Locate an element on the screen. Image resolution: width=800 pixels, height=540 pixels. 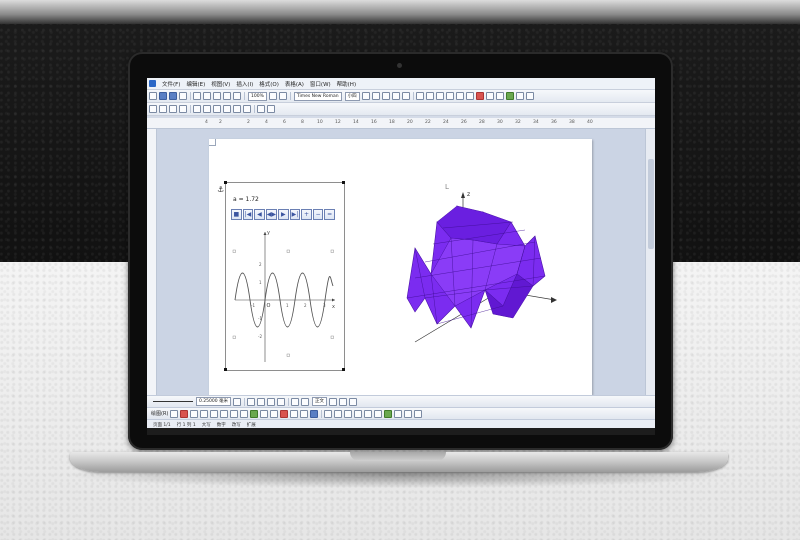
sine-plot: y x O -1 1 2 3 2 1 -1 -2 is located at coordinates (285, 295).